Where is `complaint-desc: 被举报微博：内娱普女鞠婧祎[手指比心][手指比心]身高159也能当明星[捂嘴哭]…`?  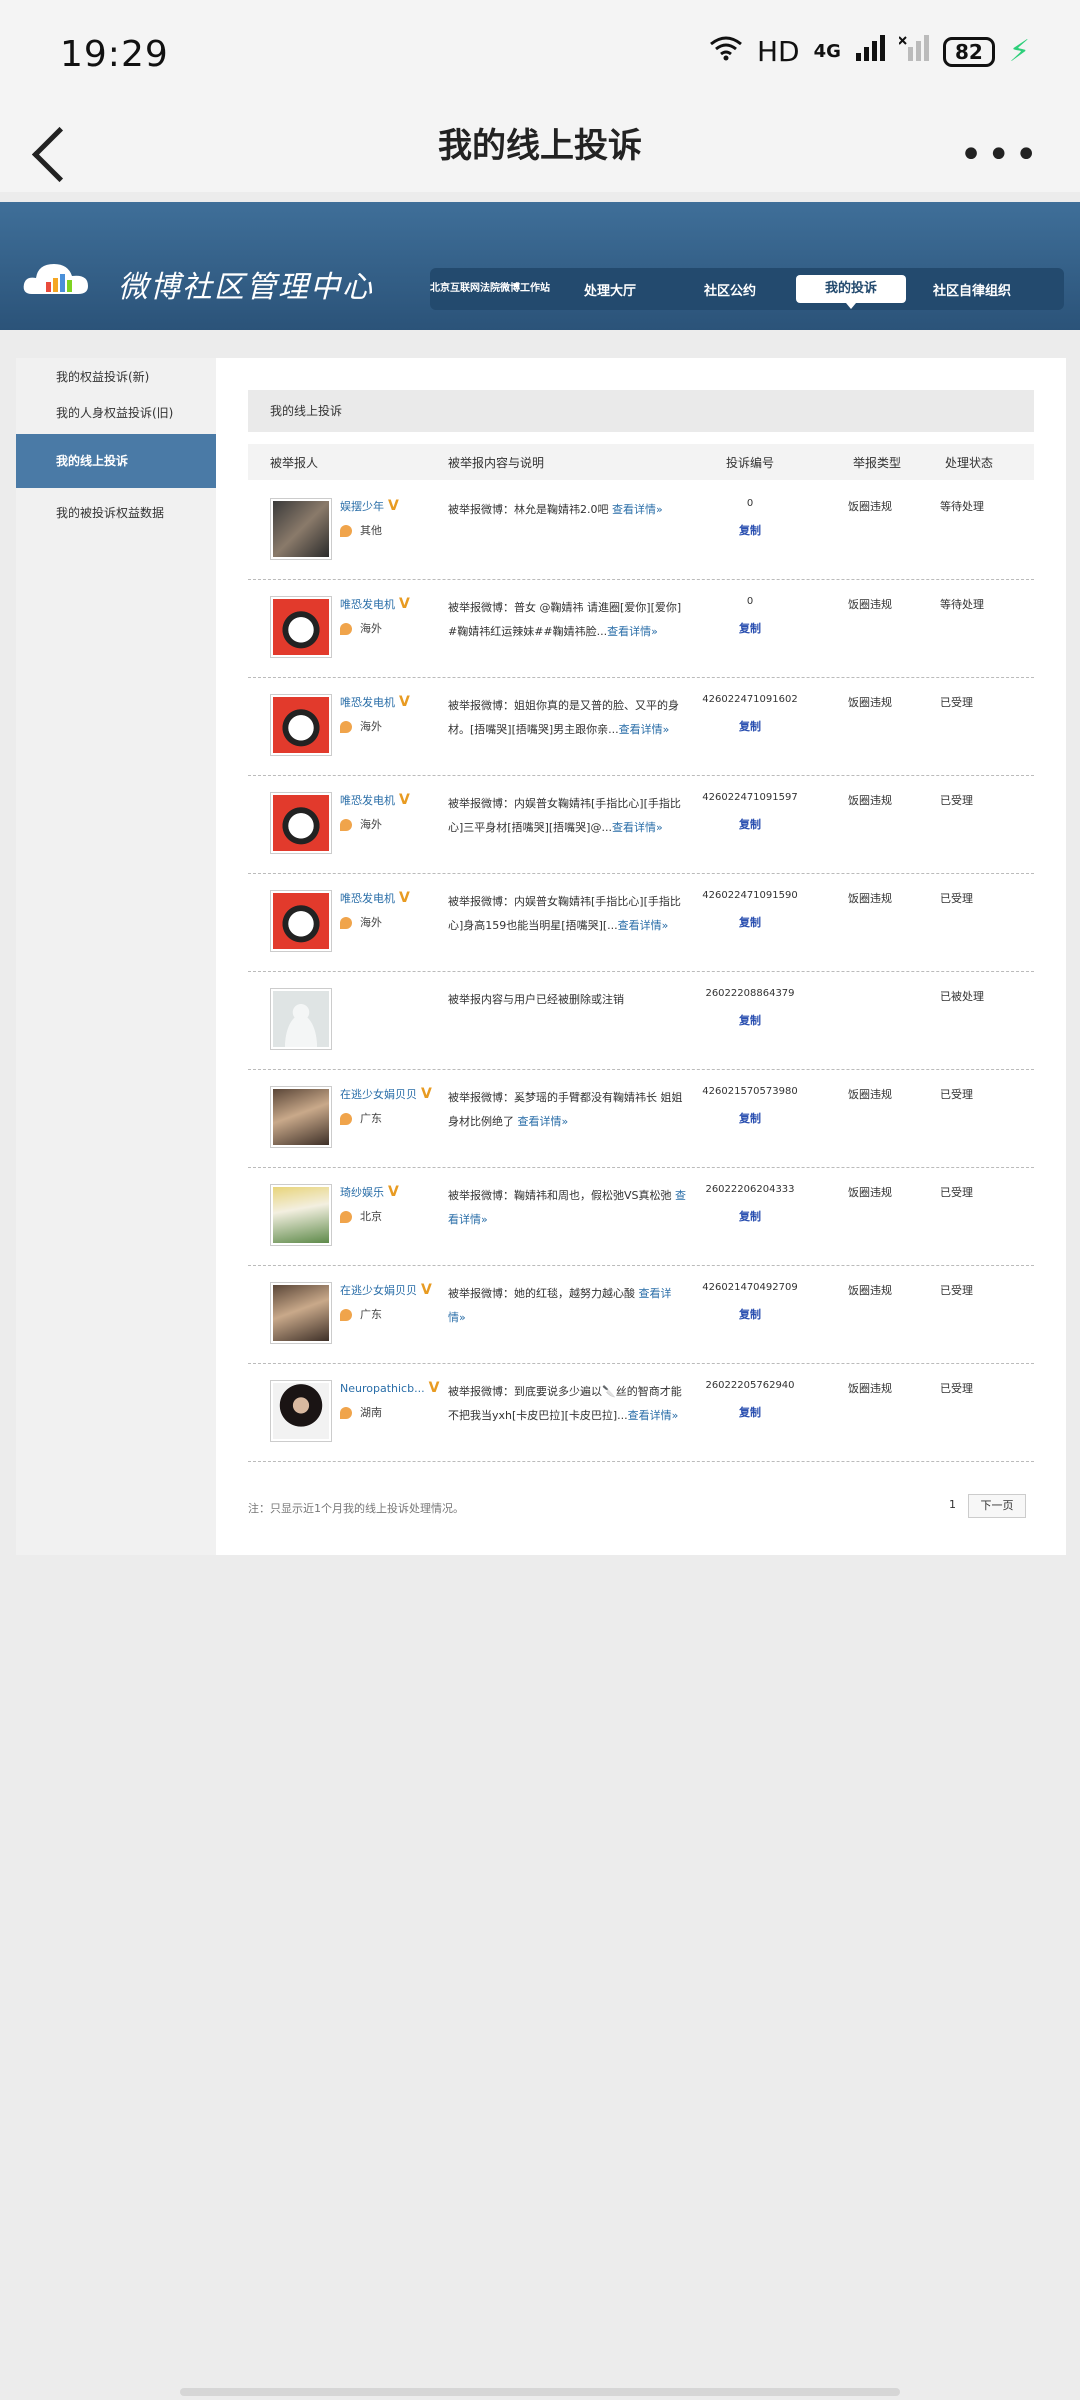 complaint-desc: 被举报微博：内娱普女鞠婧祎[手指比心][手指比心]身高159也能当明星[捂嘴哭]… is located at coordinates (564, 913).